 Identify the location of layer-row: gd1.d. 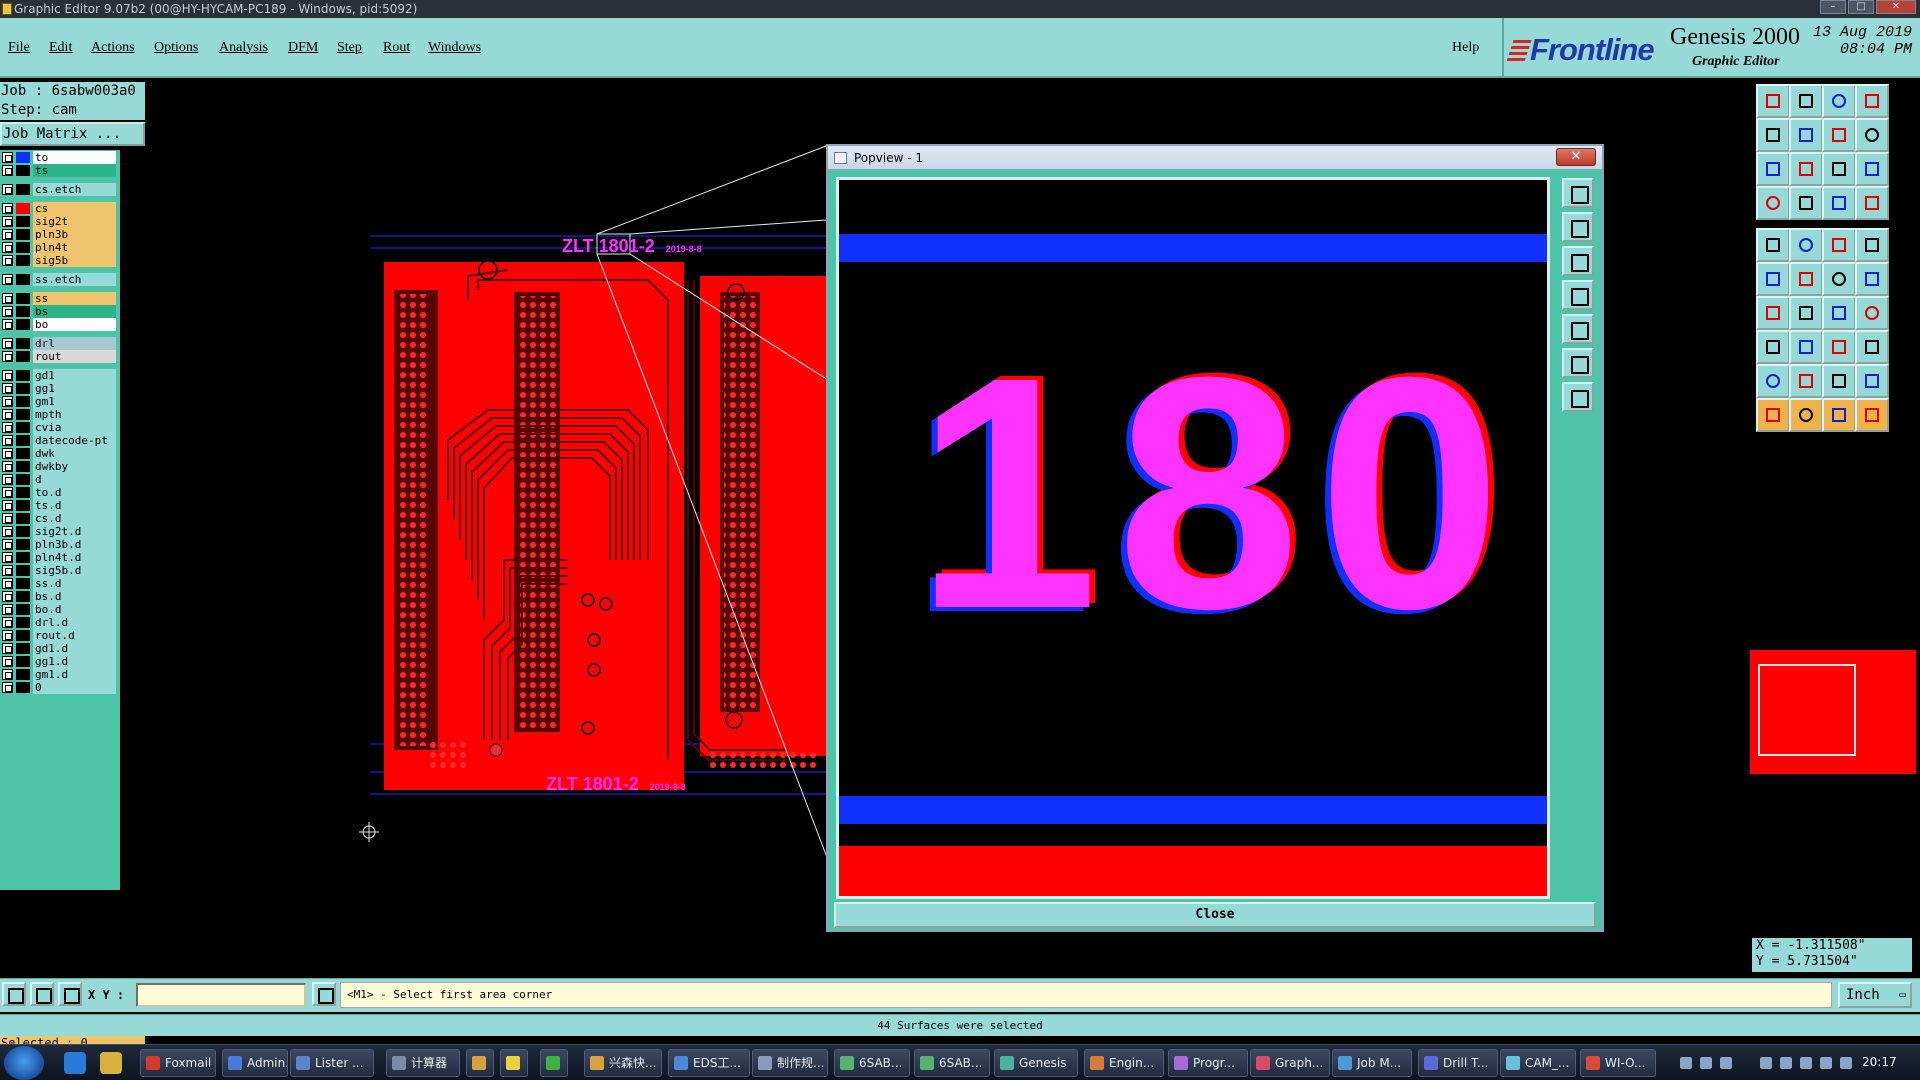
(58, 648).